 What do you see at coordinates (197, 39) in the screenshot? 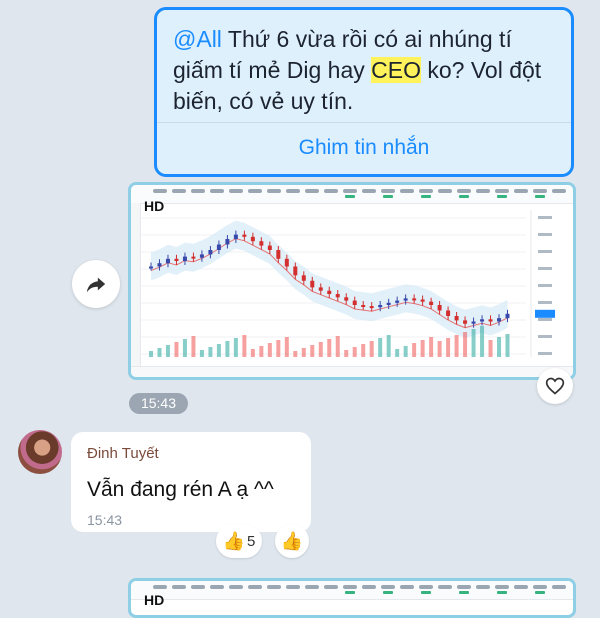
I see `mention-all: @All` at bounding box center [197, 39].